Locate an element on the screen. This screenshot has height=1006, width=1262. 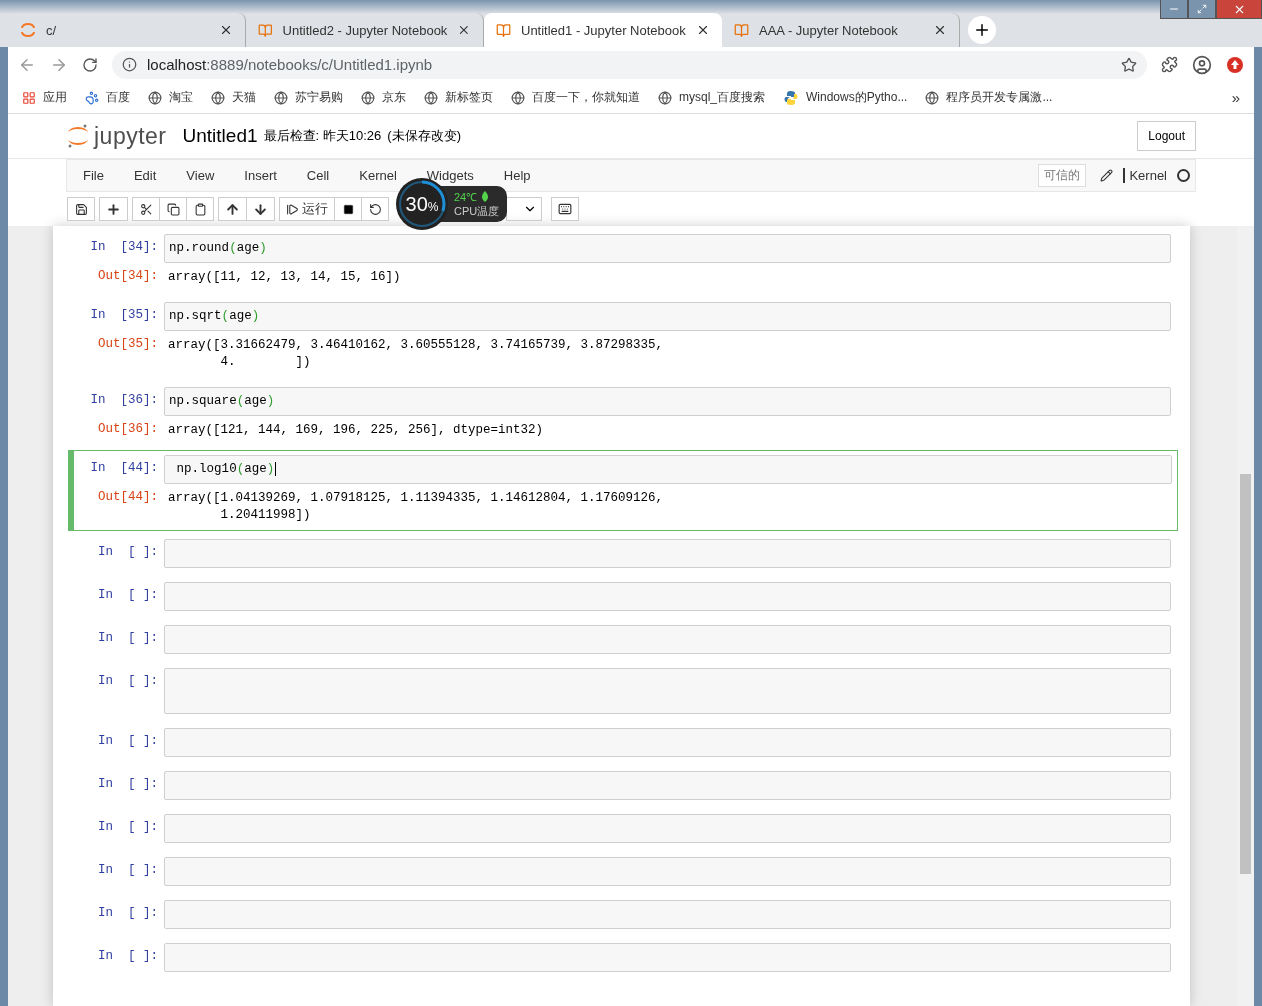
bookmark: 淘宝 is located at coordinates (170, 97).